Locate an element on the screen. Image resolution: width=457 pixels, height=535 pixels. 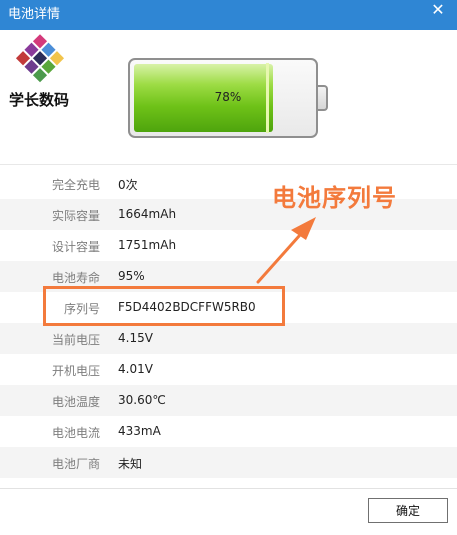
ok-button: 确定 is located at coordinates (408, 510).